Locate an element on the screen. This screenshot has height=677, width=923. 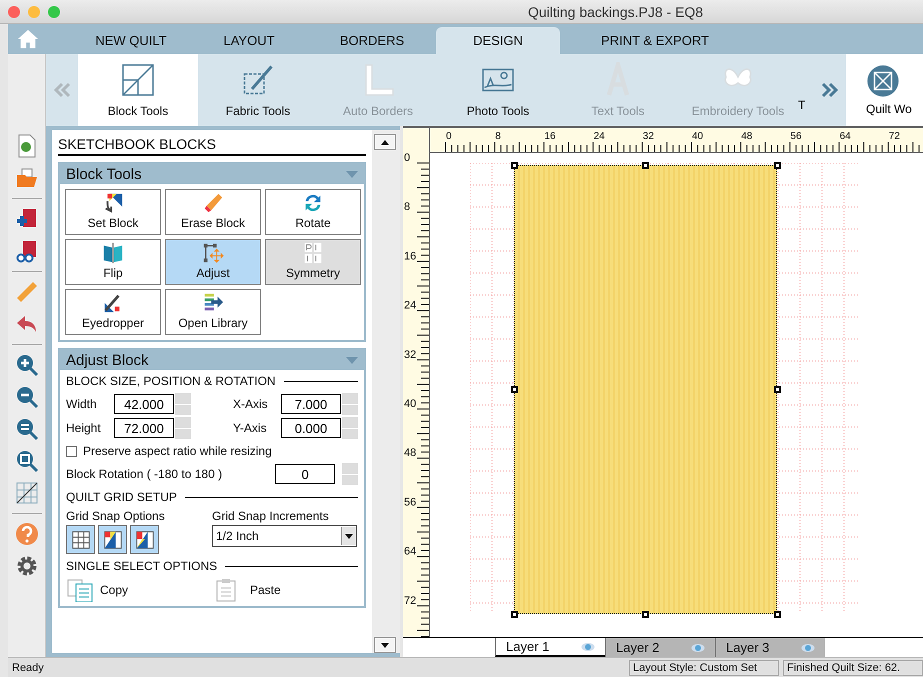
scroll-up-button is located at coordinates (385, 142).